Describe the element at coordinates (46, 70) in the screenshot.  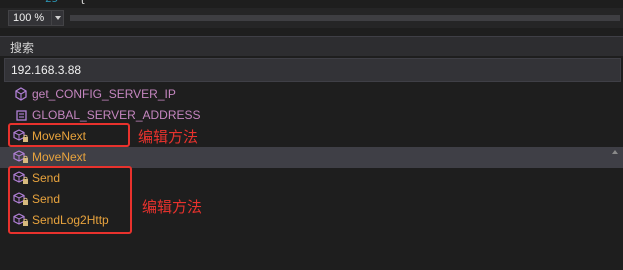
I see `search-value: 192.168.3.88` at that location.